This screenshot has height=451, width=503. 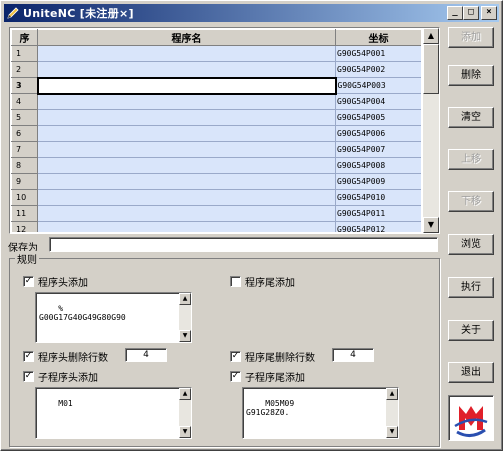 What do you see at coordinates (24, 69) in the screenshot?
I see `row-number: 2` at bounding box center [24, 69].